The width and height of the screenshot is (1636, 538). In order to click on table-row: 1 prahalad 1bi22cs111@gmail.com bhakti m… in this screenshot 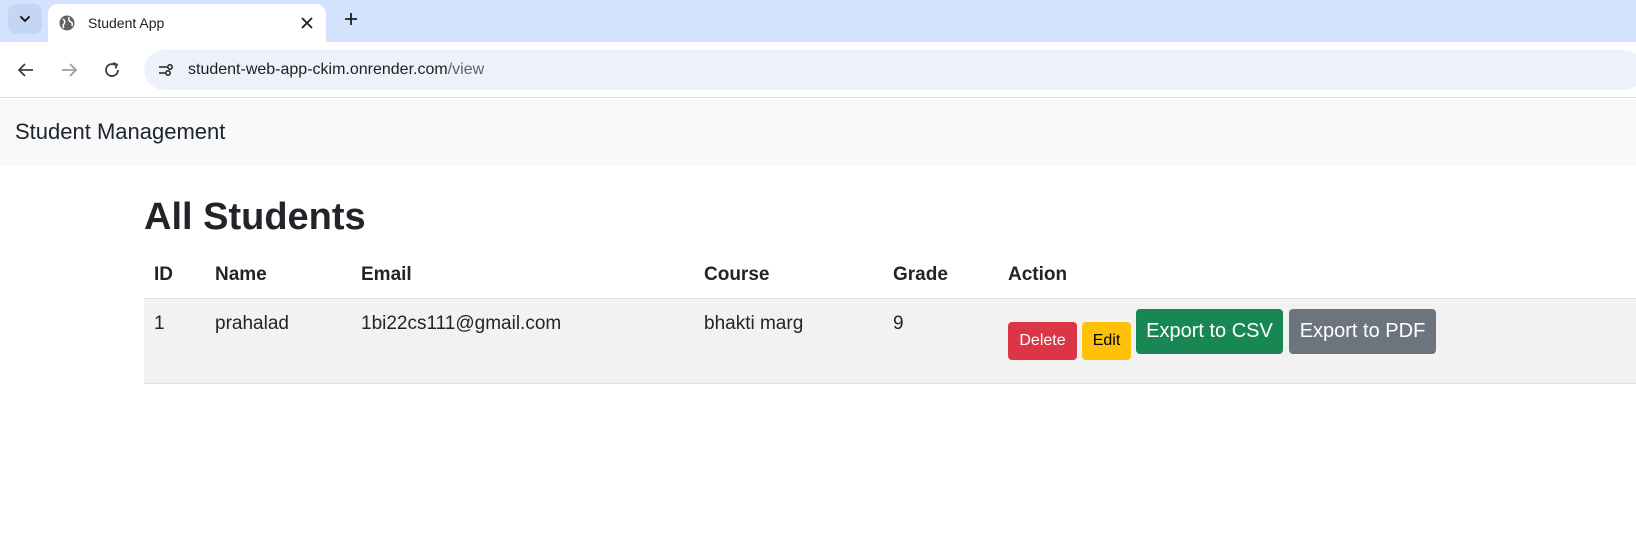, I will do `click(890, 341)`.